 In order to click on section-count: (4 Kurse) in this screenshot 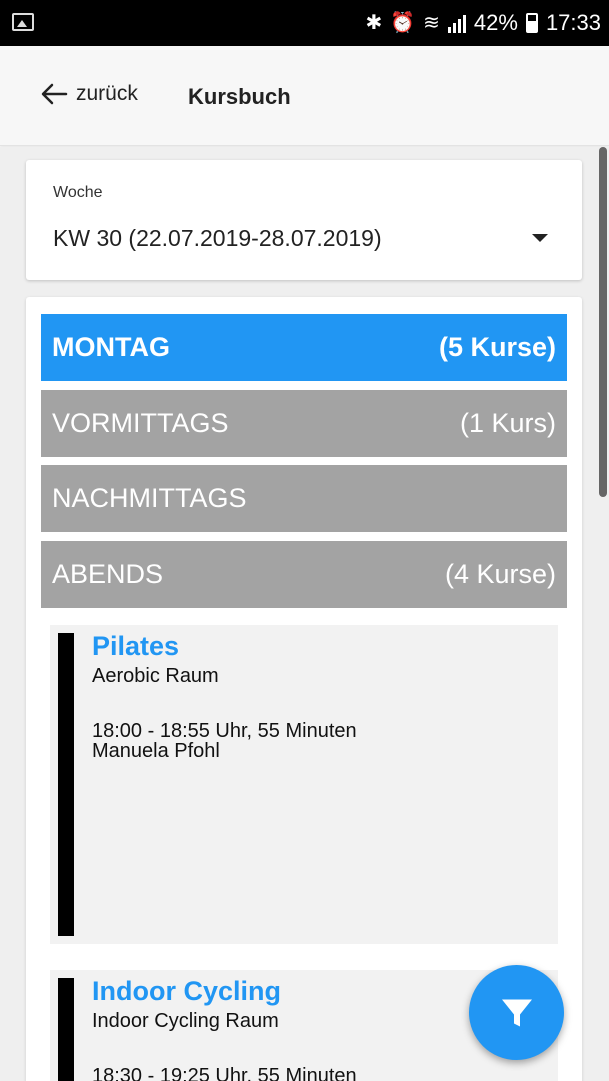, I will do `click(500, 574)`.